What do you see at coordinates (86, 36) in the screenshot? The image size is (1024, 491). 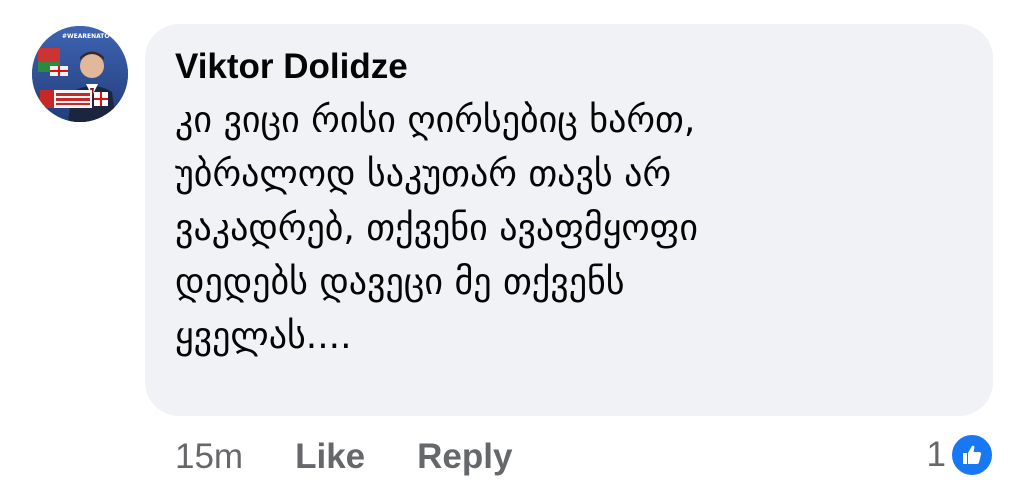 I see `avatar-caption: #WEARENATO` at bounding box center [86, 36].